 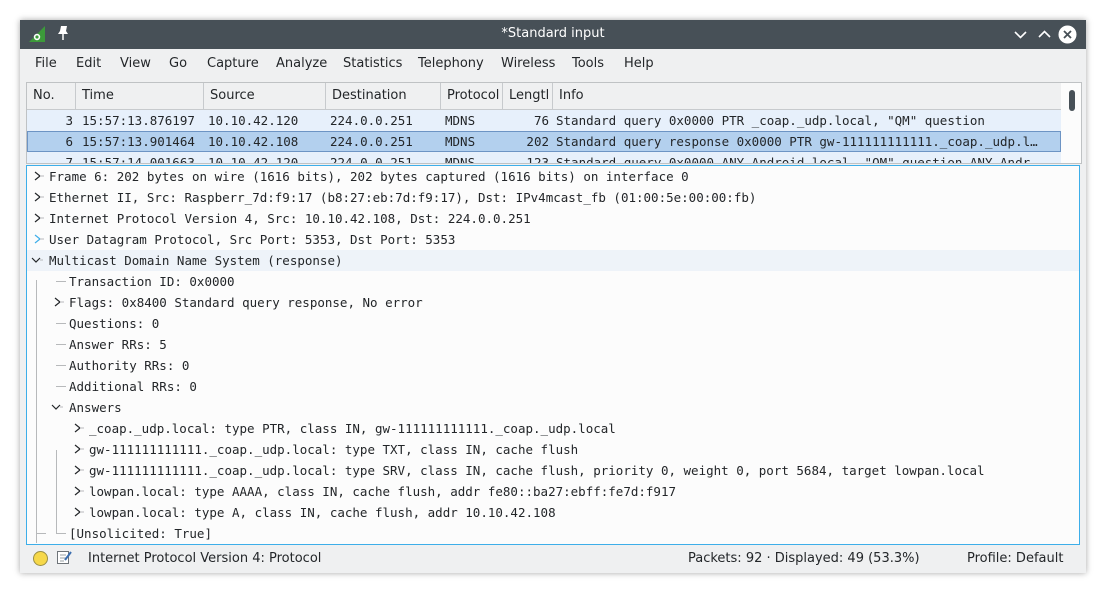 I want to click on menu-wireless: Wireless, so click(x=528, y=63).